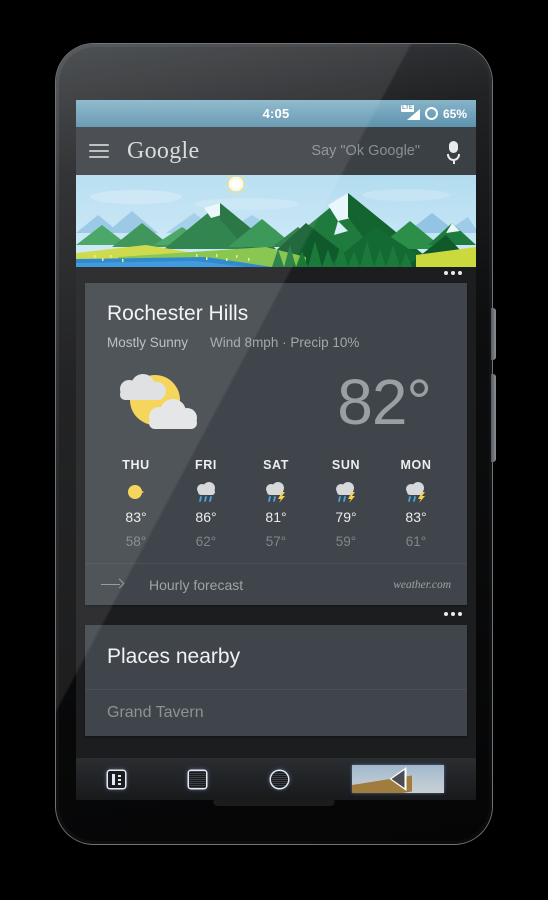 Image resolution: width=548 pixels, height=900 pixels. What do you see at coordinates (454, 113) in the screenshot?
I see `battery-percent-label: 65%` at bounding box center [454, 113].